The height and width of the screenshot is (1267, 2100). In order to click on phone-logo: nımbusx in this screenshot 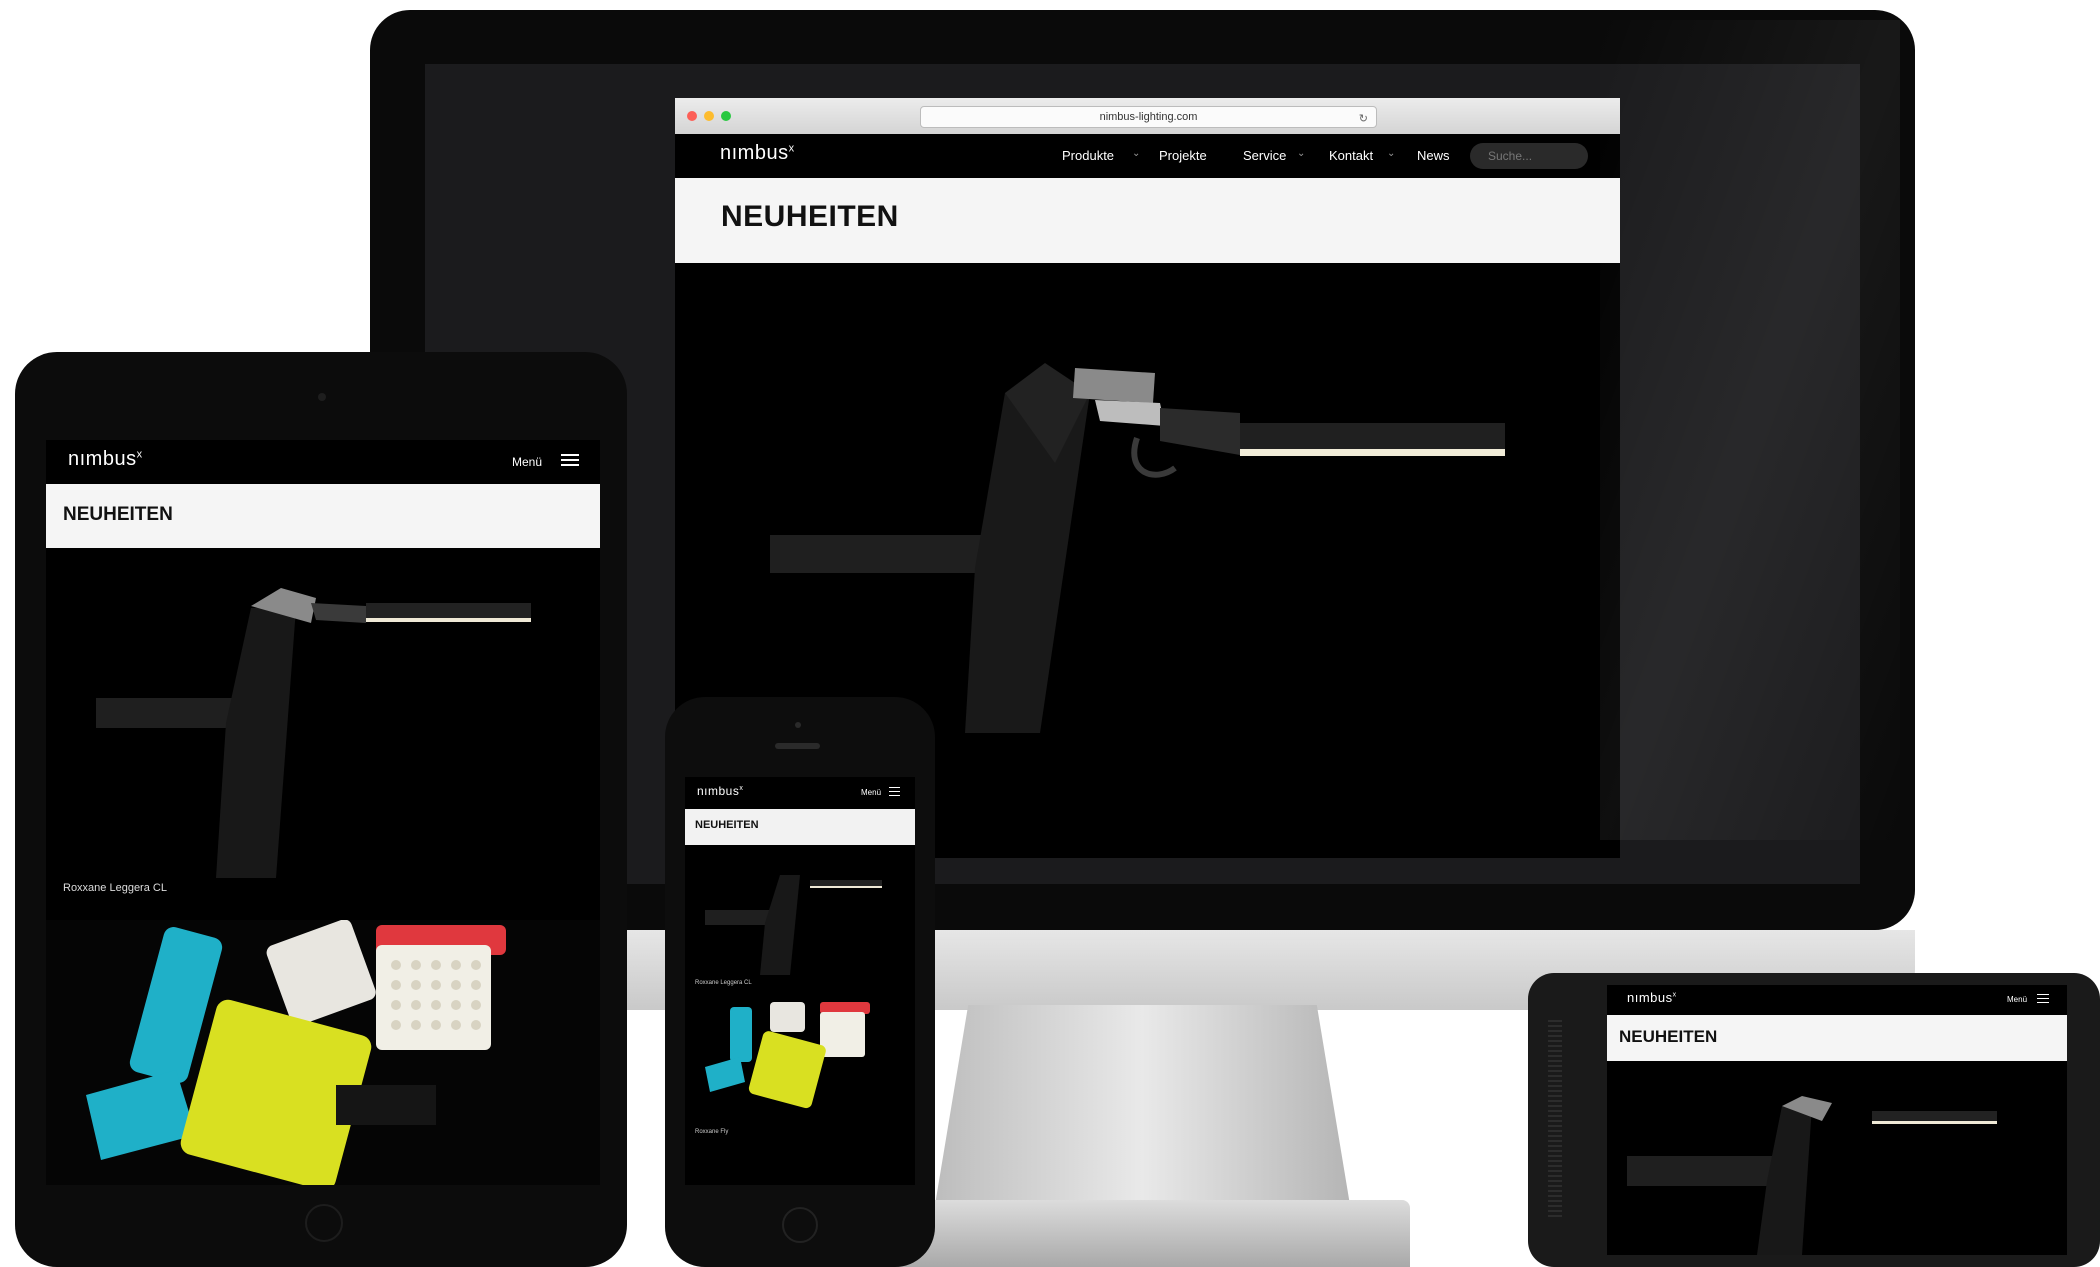, I will do `click(720, 791)`.